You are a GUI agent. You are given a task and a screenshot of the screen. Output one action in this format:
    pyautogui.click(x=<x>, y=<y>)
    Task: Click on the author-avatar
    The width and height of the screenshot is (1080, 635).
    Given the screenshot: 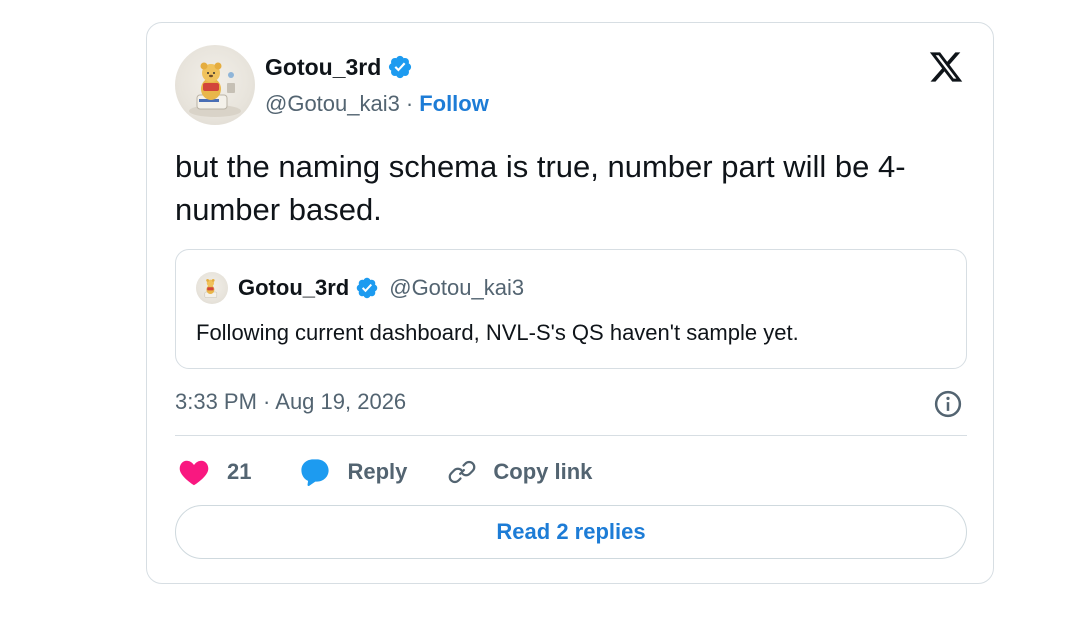 What is the action you would take?
    pyautogui.click(x=215, y=85)
    